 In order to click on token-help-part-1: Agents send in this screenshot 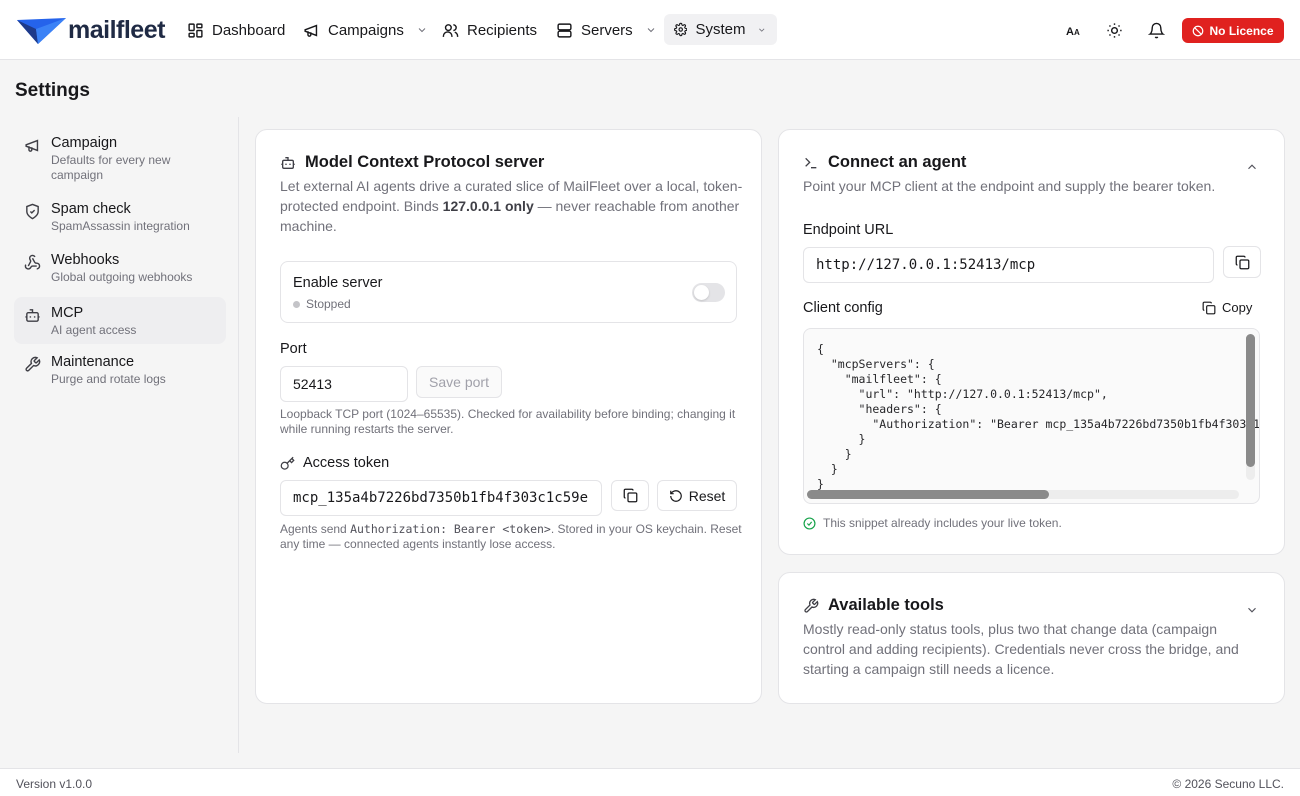, I will do `click(315, 529)`.